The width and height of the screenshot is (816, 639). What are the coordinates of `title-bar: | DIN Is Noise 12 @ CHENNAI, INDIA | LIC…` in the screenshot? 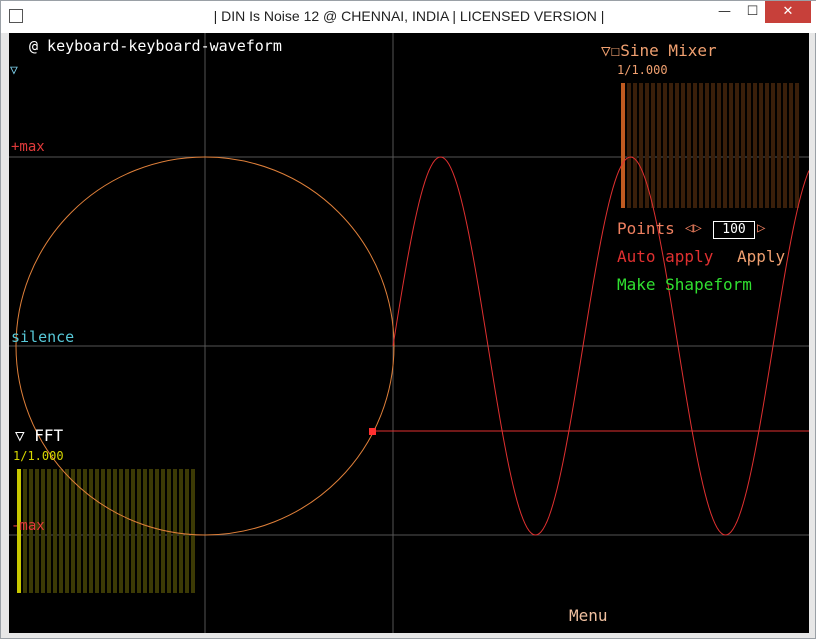 It's located at (408, 17).